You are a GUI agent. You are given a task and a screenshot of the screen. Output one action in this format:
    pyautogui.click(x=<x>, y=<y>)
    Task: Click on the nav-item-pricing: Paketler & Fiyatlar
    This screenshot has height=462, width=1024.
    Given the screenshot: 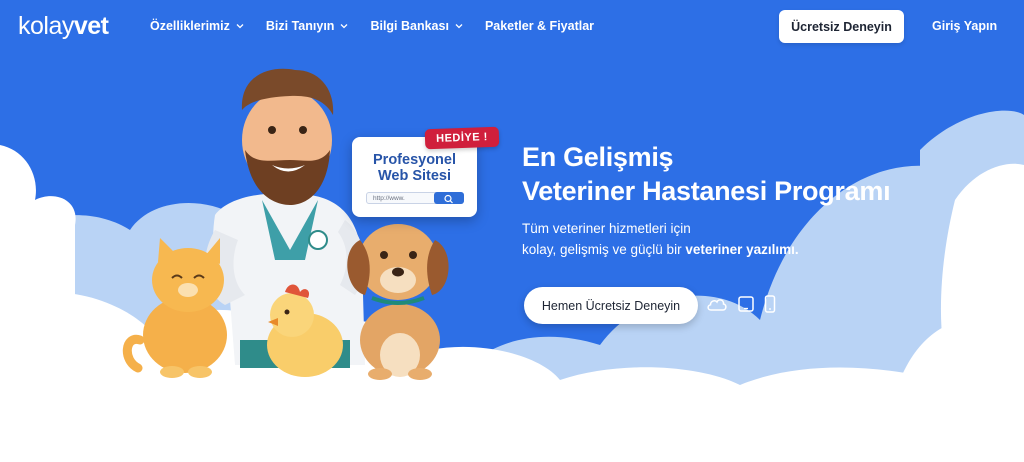 What is the action you would take?
    pyautogui.click(x=539, y=26)
    